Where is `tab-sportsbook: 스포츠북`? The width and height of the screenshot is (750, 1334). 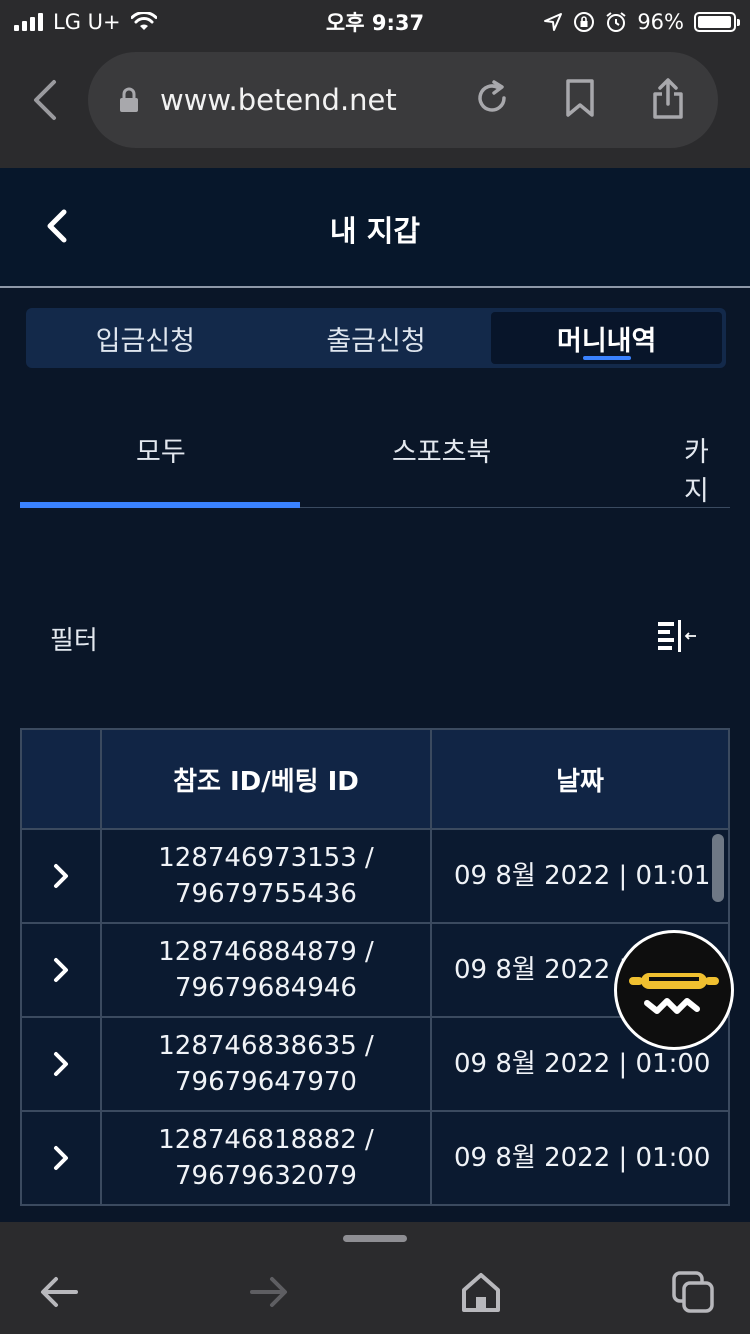 tab-sportsbook: 스포츠북 is located at coordinates (441, 449).